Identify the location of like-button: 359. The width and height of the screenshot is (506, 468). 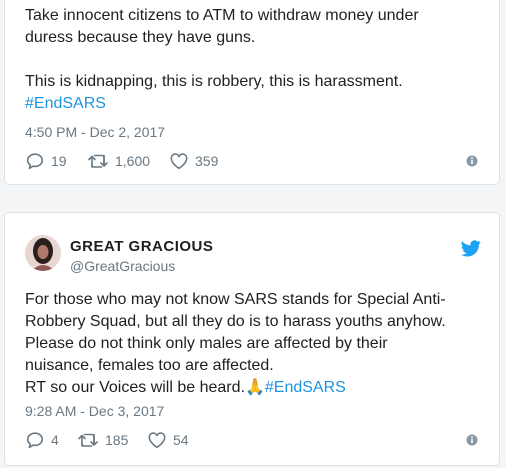
(193, 161).